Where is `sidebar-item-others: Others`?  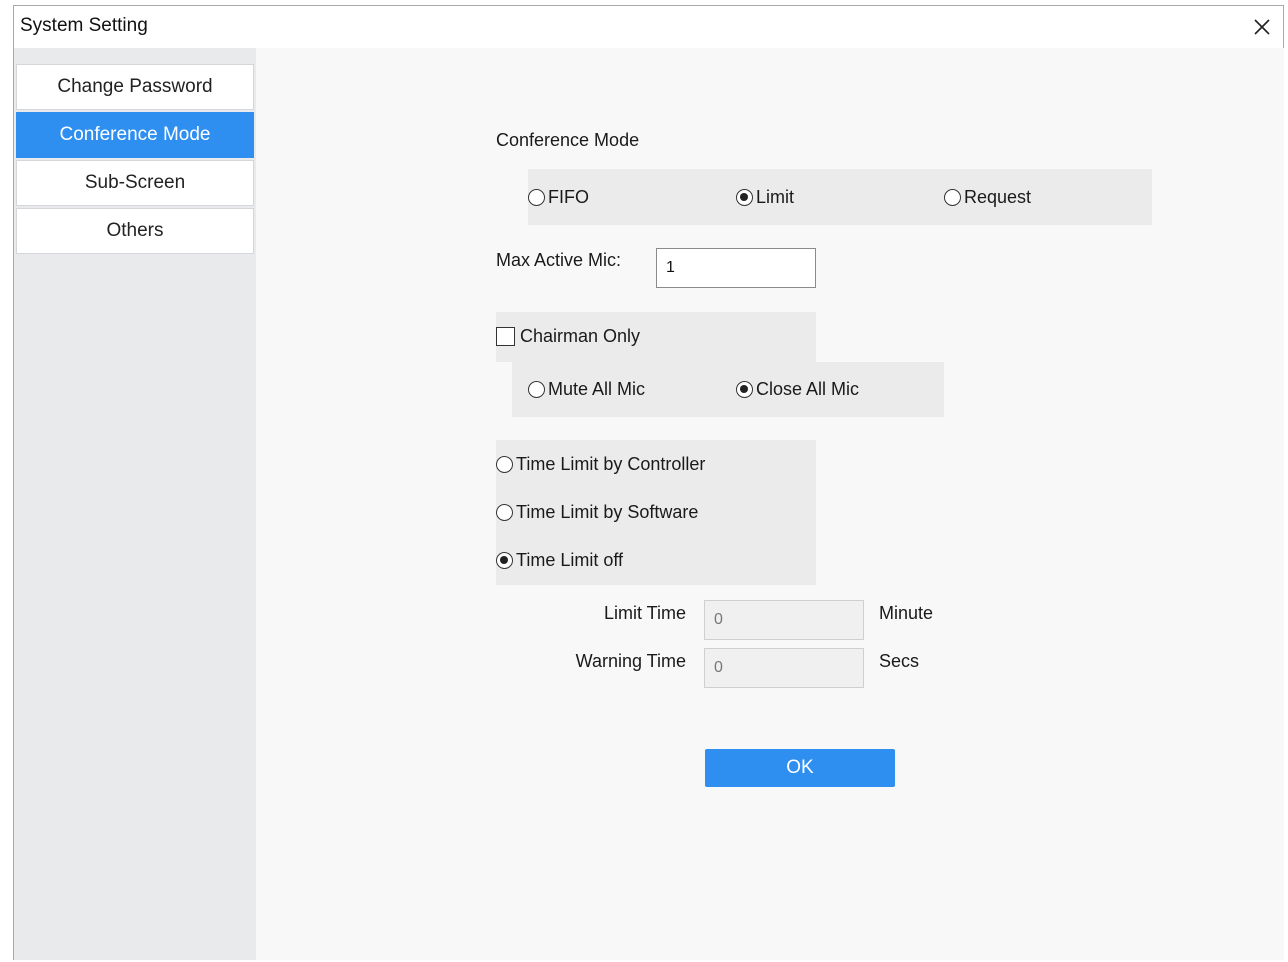 sidebar-item-others: Others is located at coordinates (135, 231).